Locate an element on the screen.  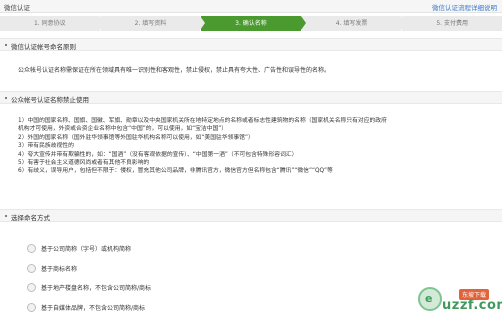
option-label: 基于地产楼盘名称，不包含公司简称/商标 is located at coordinates (96, 289).